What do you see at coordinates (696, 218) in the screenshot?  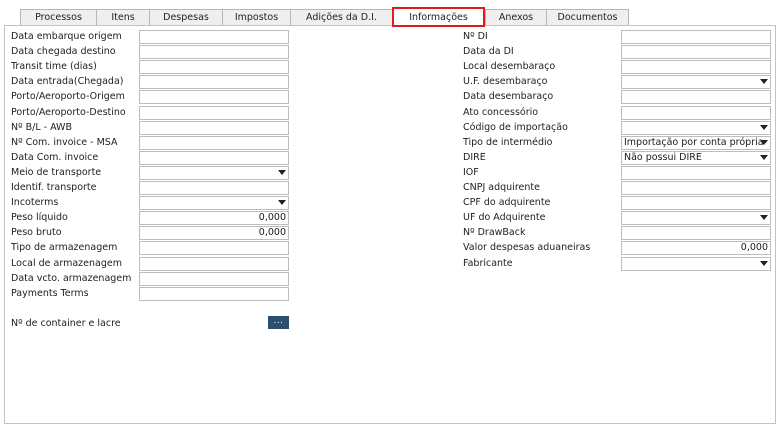 I see `uf-do-adquirente-select` at bounding box center [696, 218].